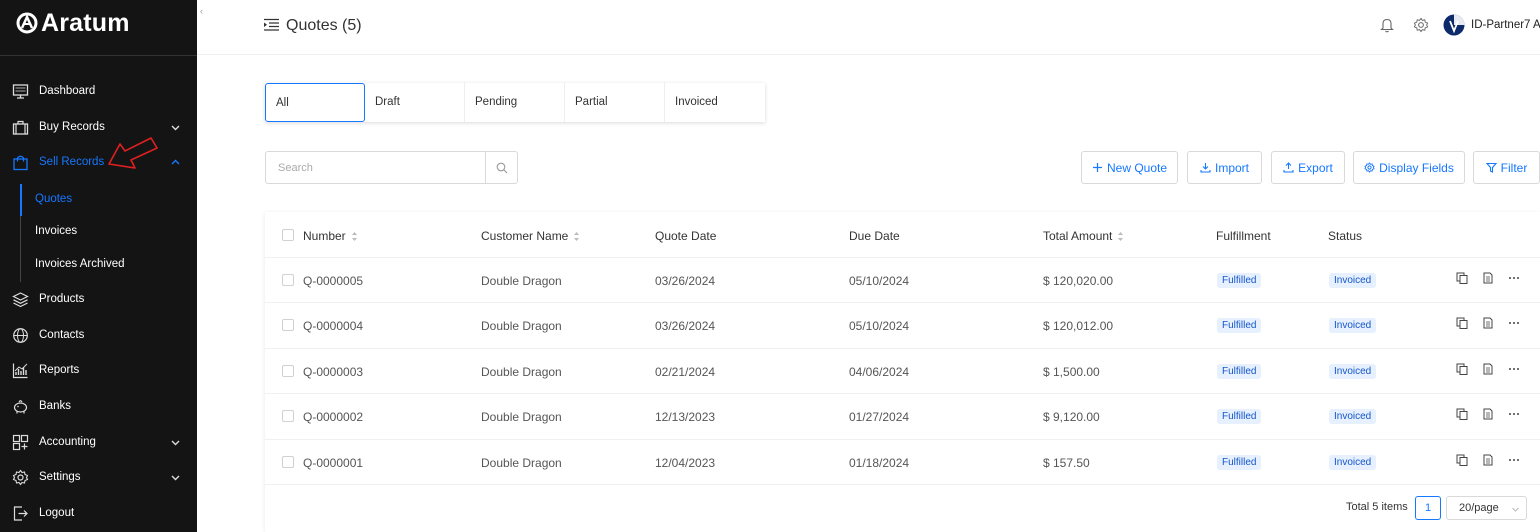  Describe the element at coordinates (333, 417) in the screenshot. I see `quote-number-link: Q-0000002` at that location.